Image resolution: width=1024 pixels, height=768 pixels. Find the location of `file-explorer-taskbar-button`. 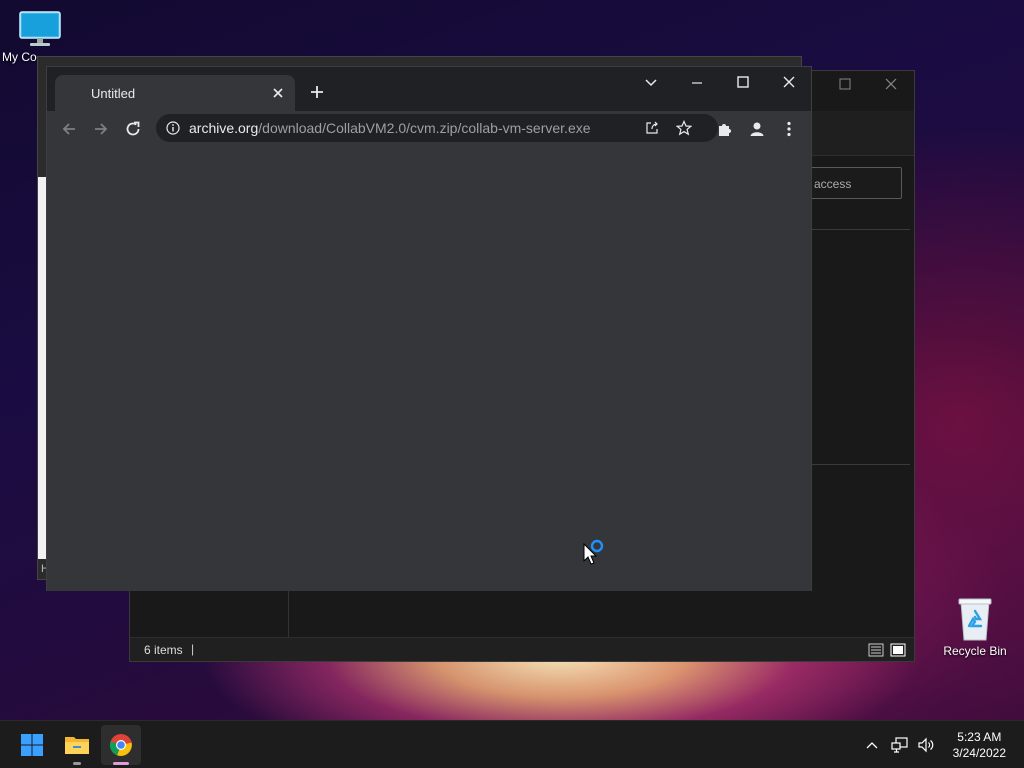

file-explorer-taskbar-button is located at coordinates (77, 745).